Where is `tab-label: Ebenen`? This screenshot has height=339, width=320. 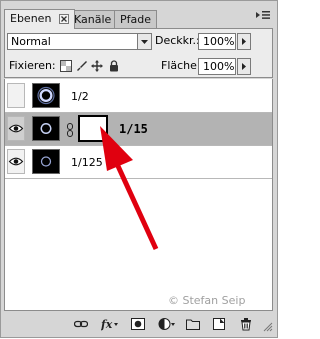 tab-label: Ebenen is located at coordinates (31, 18).